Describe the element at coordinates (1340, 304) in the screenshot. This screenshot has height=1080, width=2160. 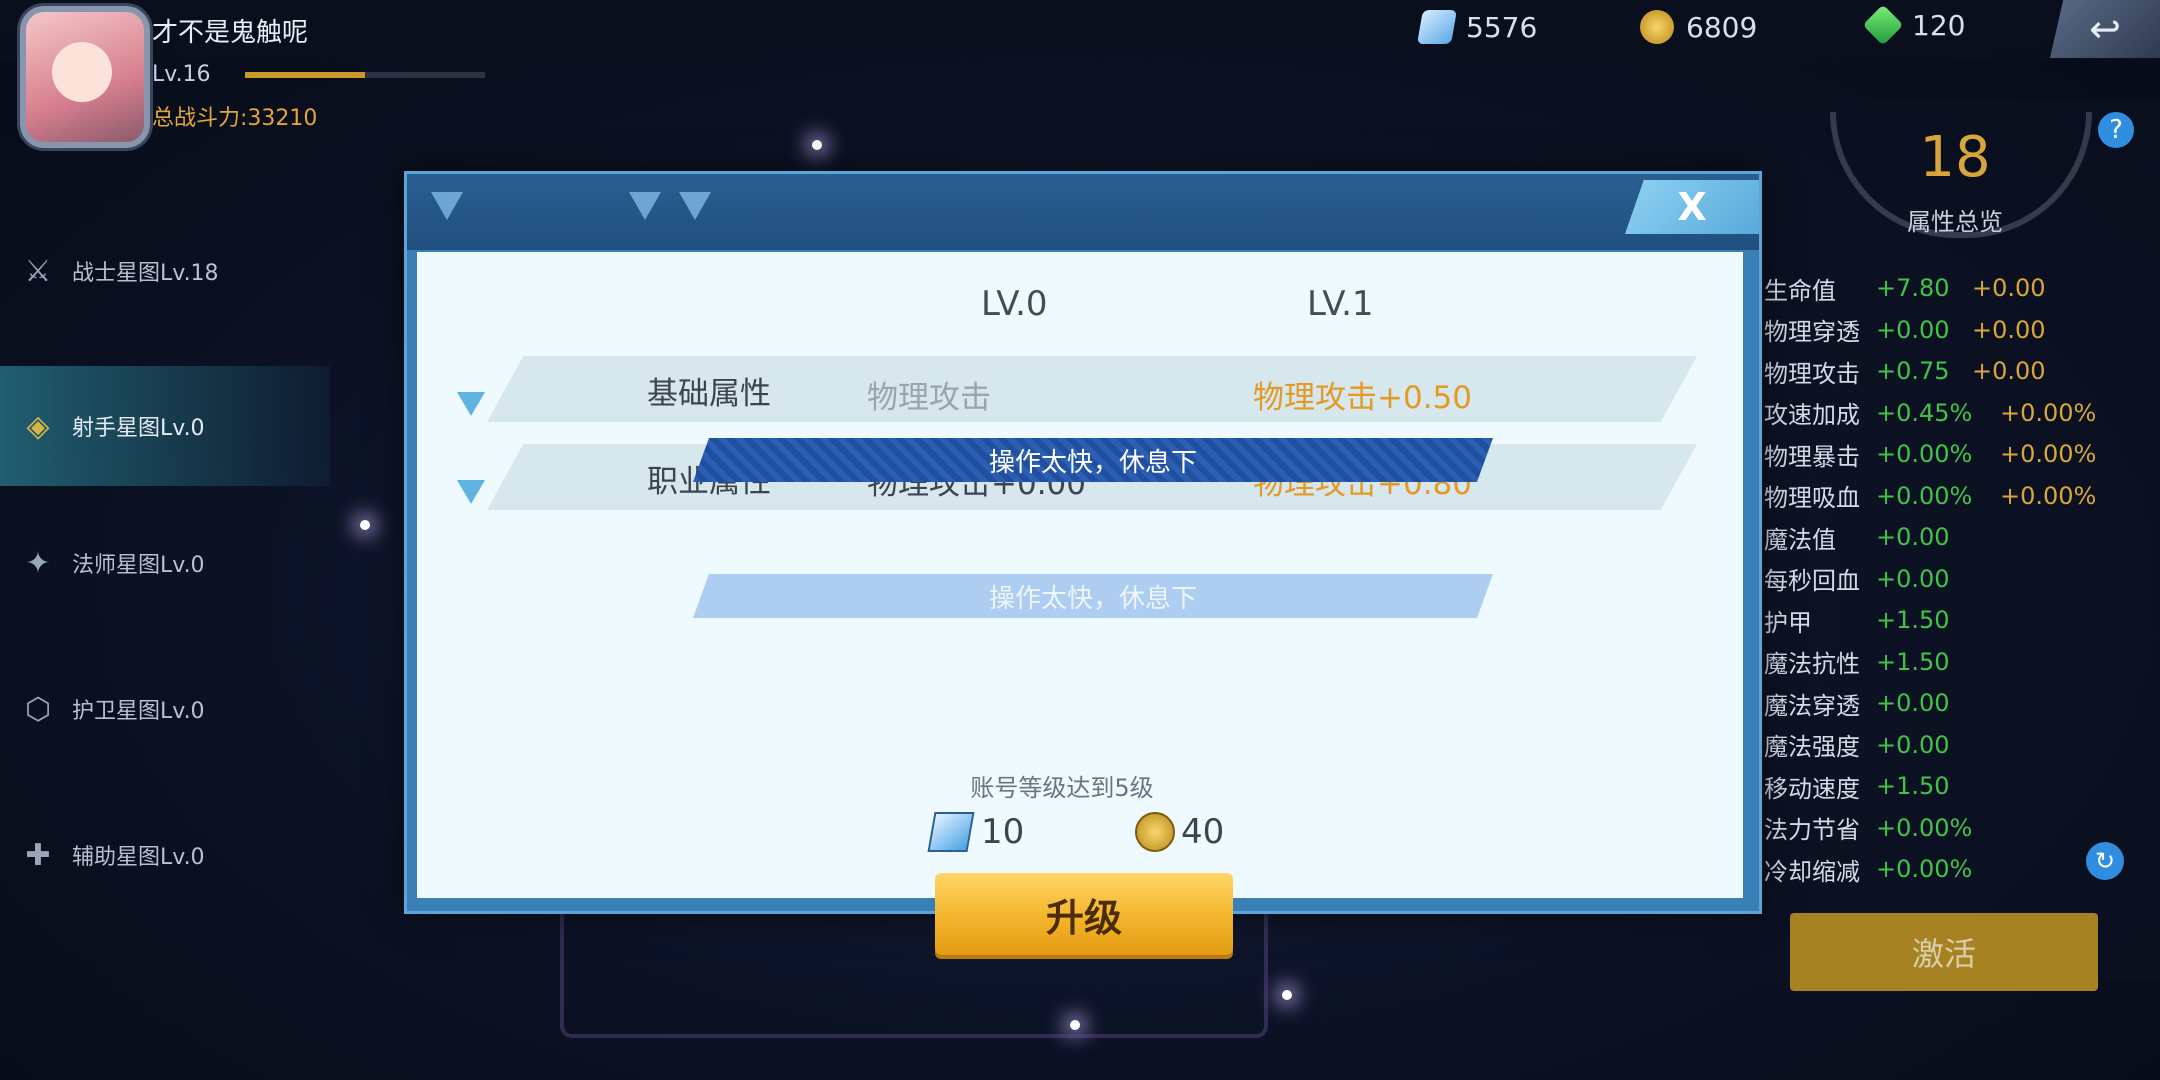
I see `next-level-heading: LV.1` at that location.